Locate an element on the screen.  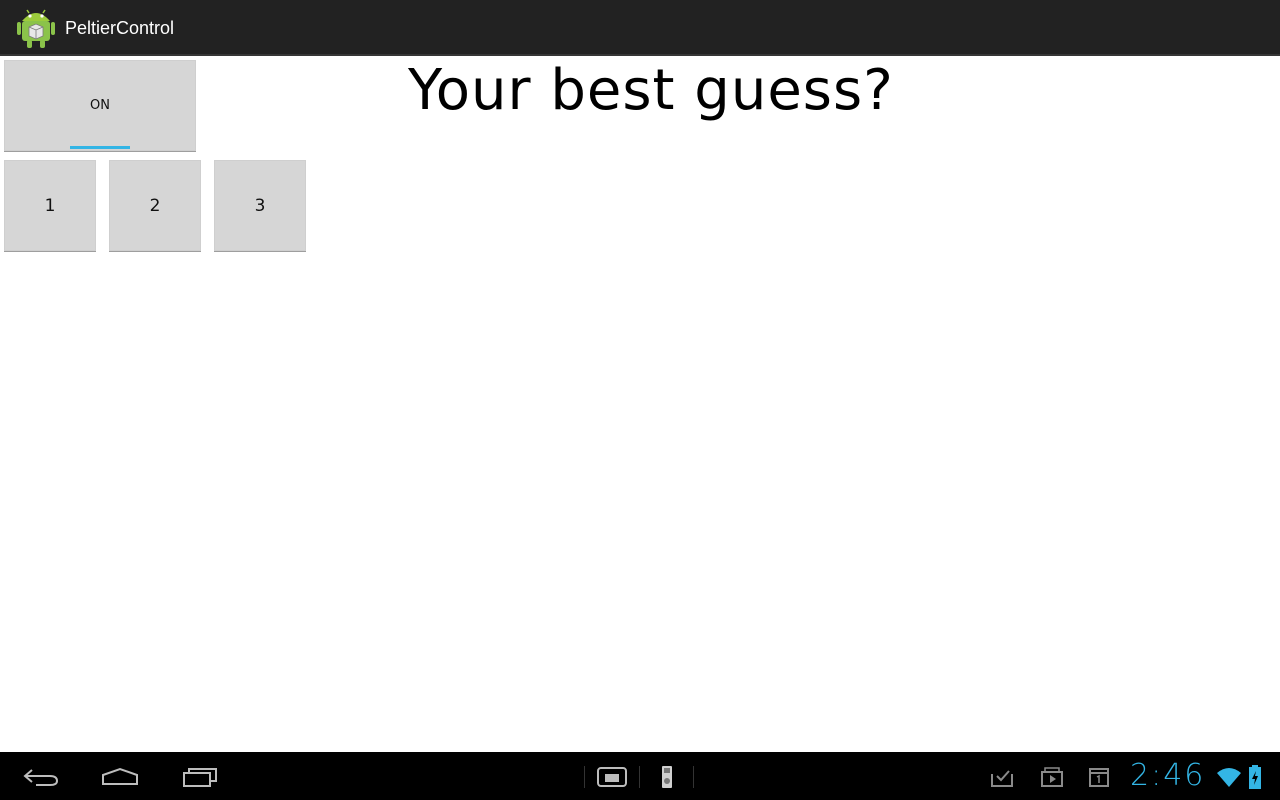
toggle-label: ON is located at coordinates (100, 105).